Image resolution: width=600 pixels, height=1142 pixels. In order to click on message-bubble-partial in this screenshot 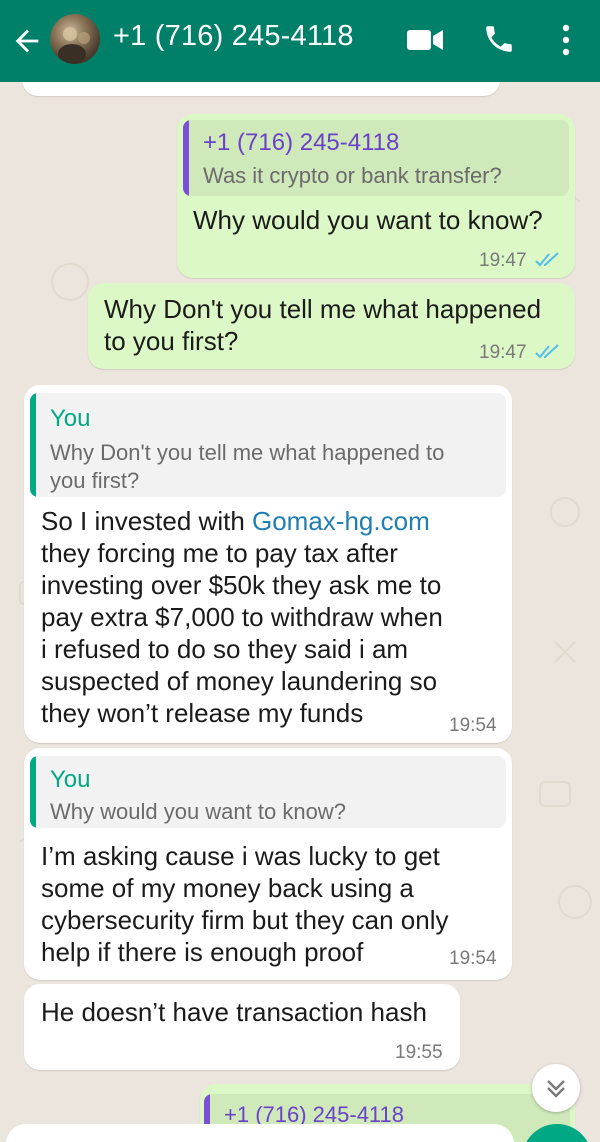, I will do `click(261, 89)`.